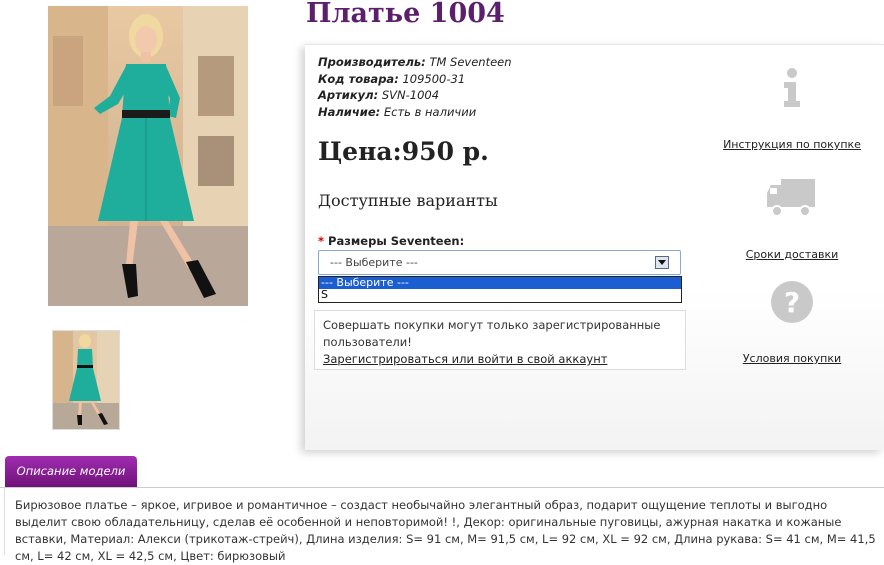 The width and height of the screenshot is (884, 565). I want to click on required-mark: *, so click(321, 241).